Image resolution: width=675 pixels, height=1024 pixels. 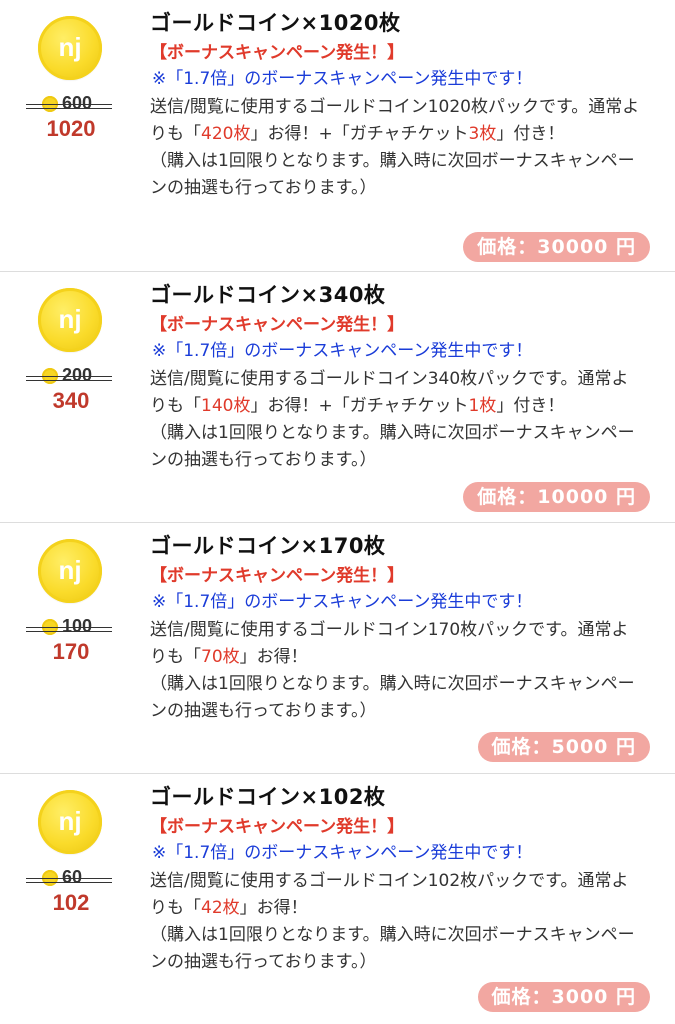 I want to click on old-coin-count: 600, so click(x=71, y=104).